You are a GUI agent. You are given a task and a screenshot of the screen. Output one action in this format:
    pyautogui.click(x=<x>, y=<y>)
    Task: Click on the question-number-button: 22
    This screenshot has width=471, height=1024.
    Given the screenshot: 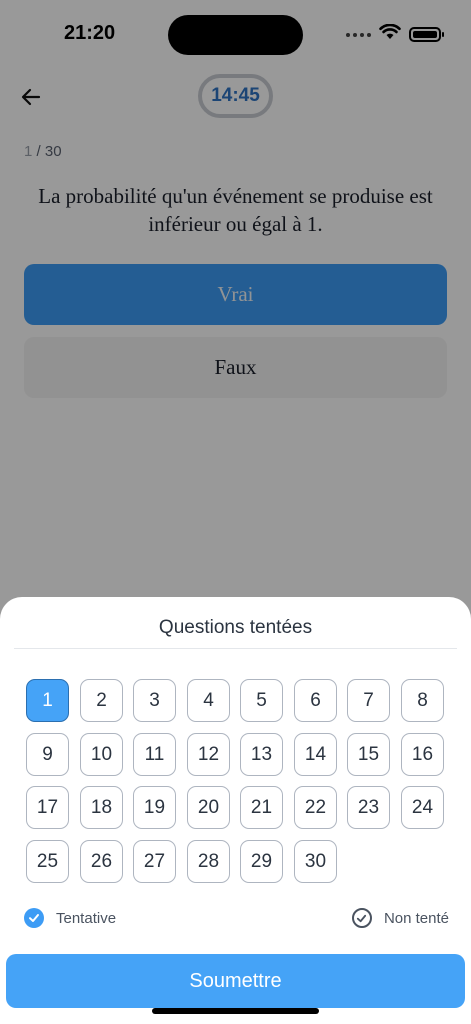 What is the action you would take?
    pyautogui.click(x=315, y=807)
    